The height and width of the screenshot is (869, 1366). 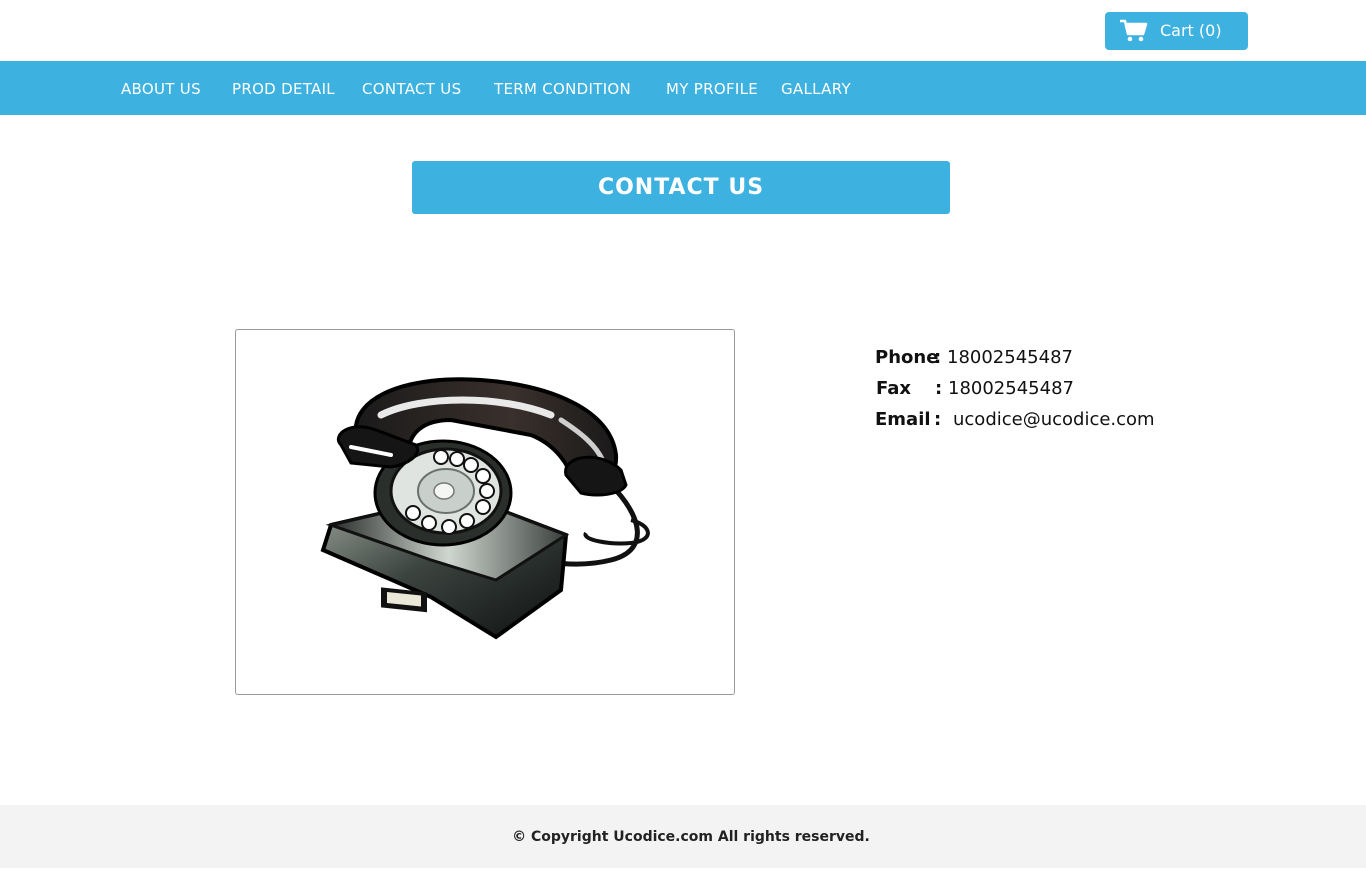 I want to click on cart-button: Cart (0), so click(x=1176, y=31).